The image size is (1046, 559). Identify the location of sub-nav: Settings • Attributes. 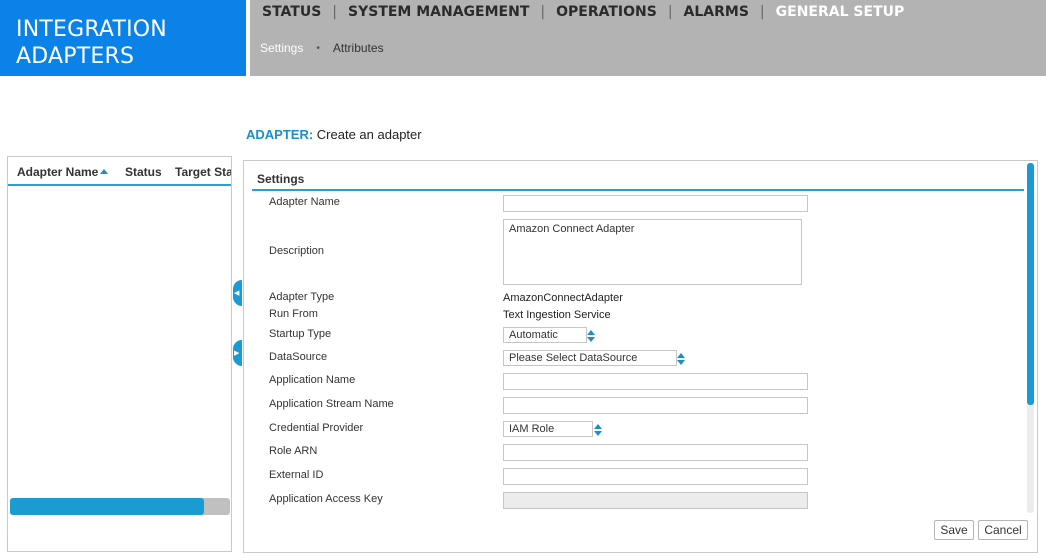
(322, 48).